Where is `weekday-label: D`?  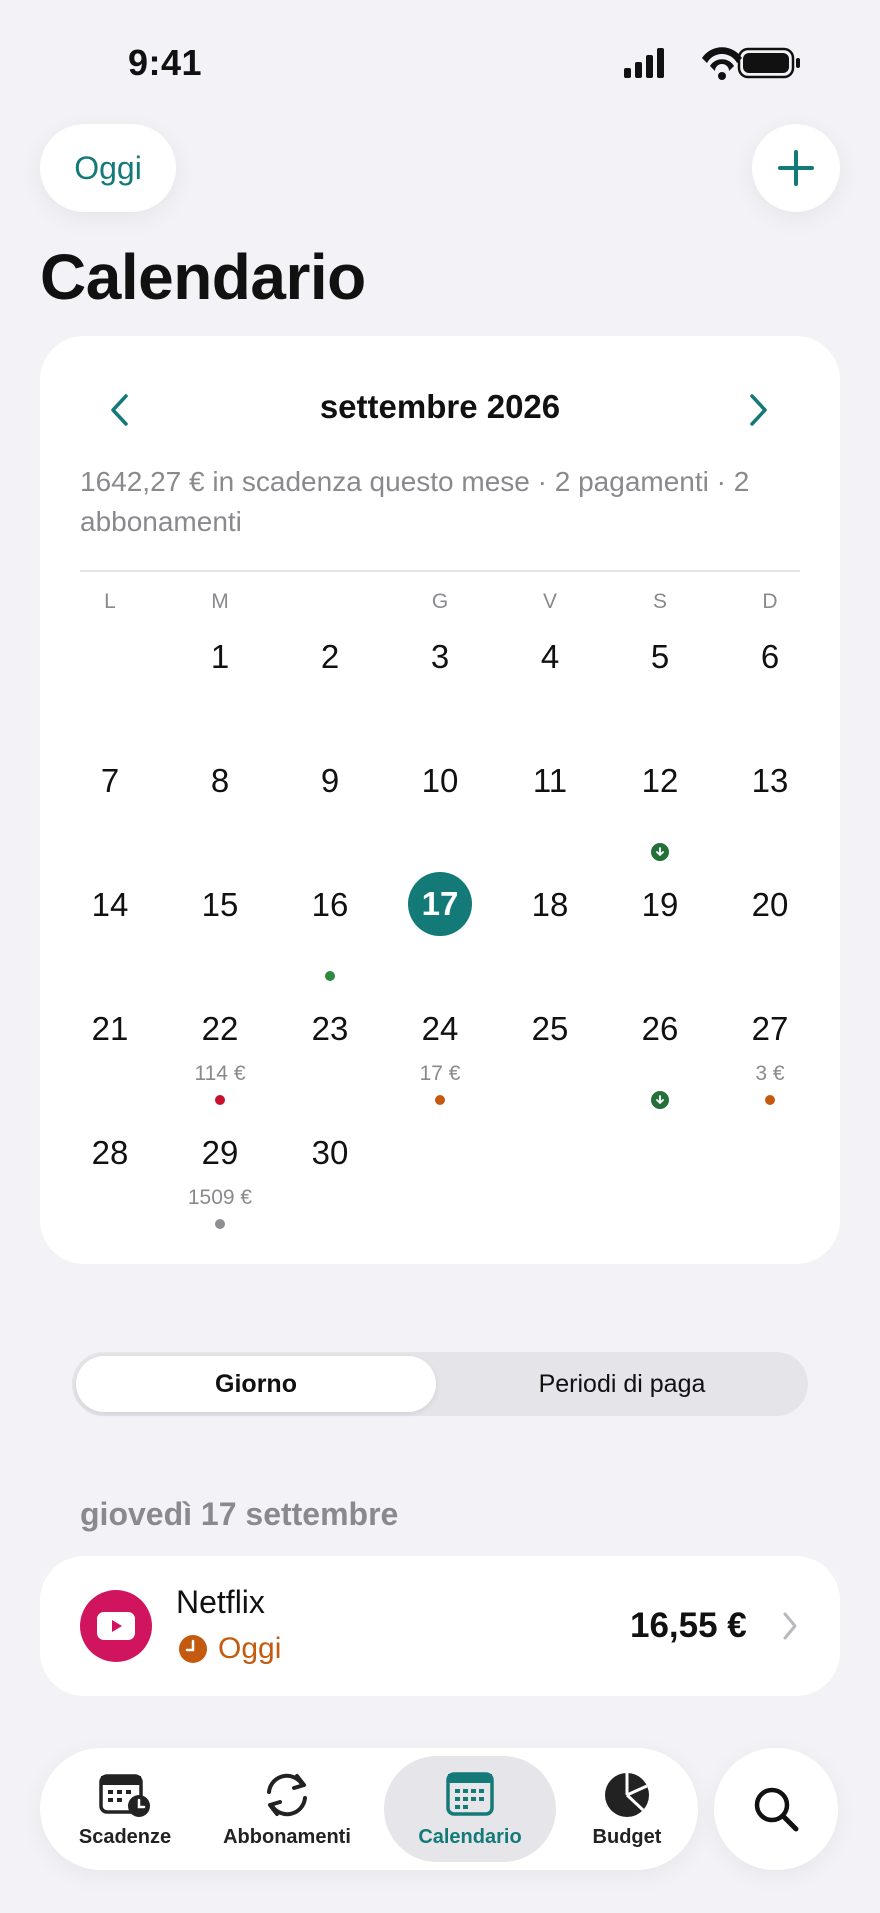
weekday-label: D is located at coordinates (770, 601).